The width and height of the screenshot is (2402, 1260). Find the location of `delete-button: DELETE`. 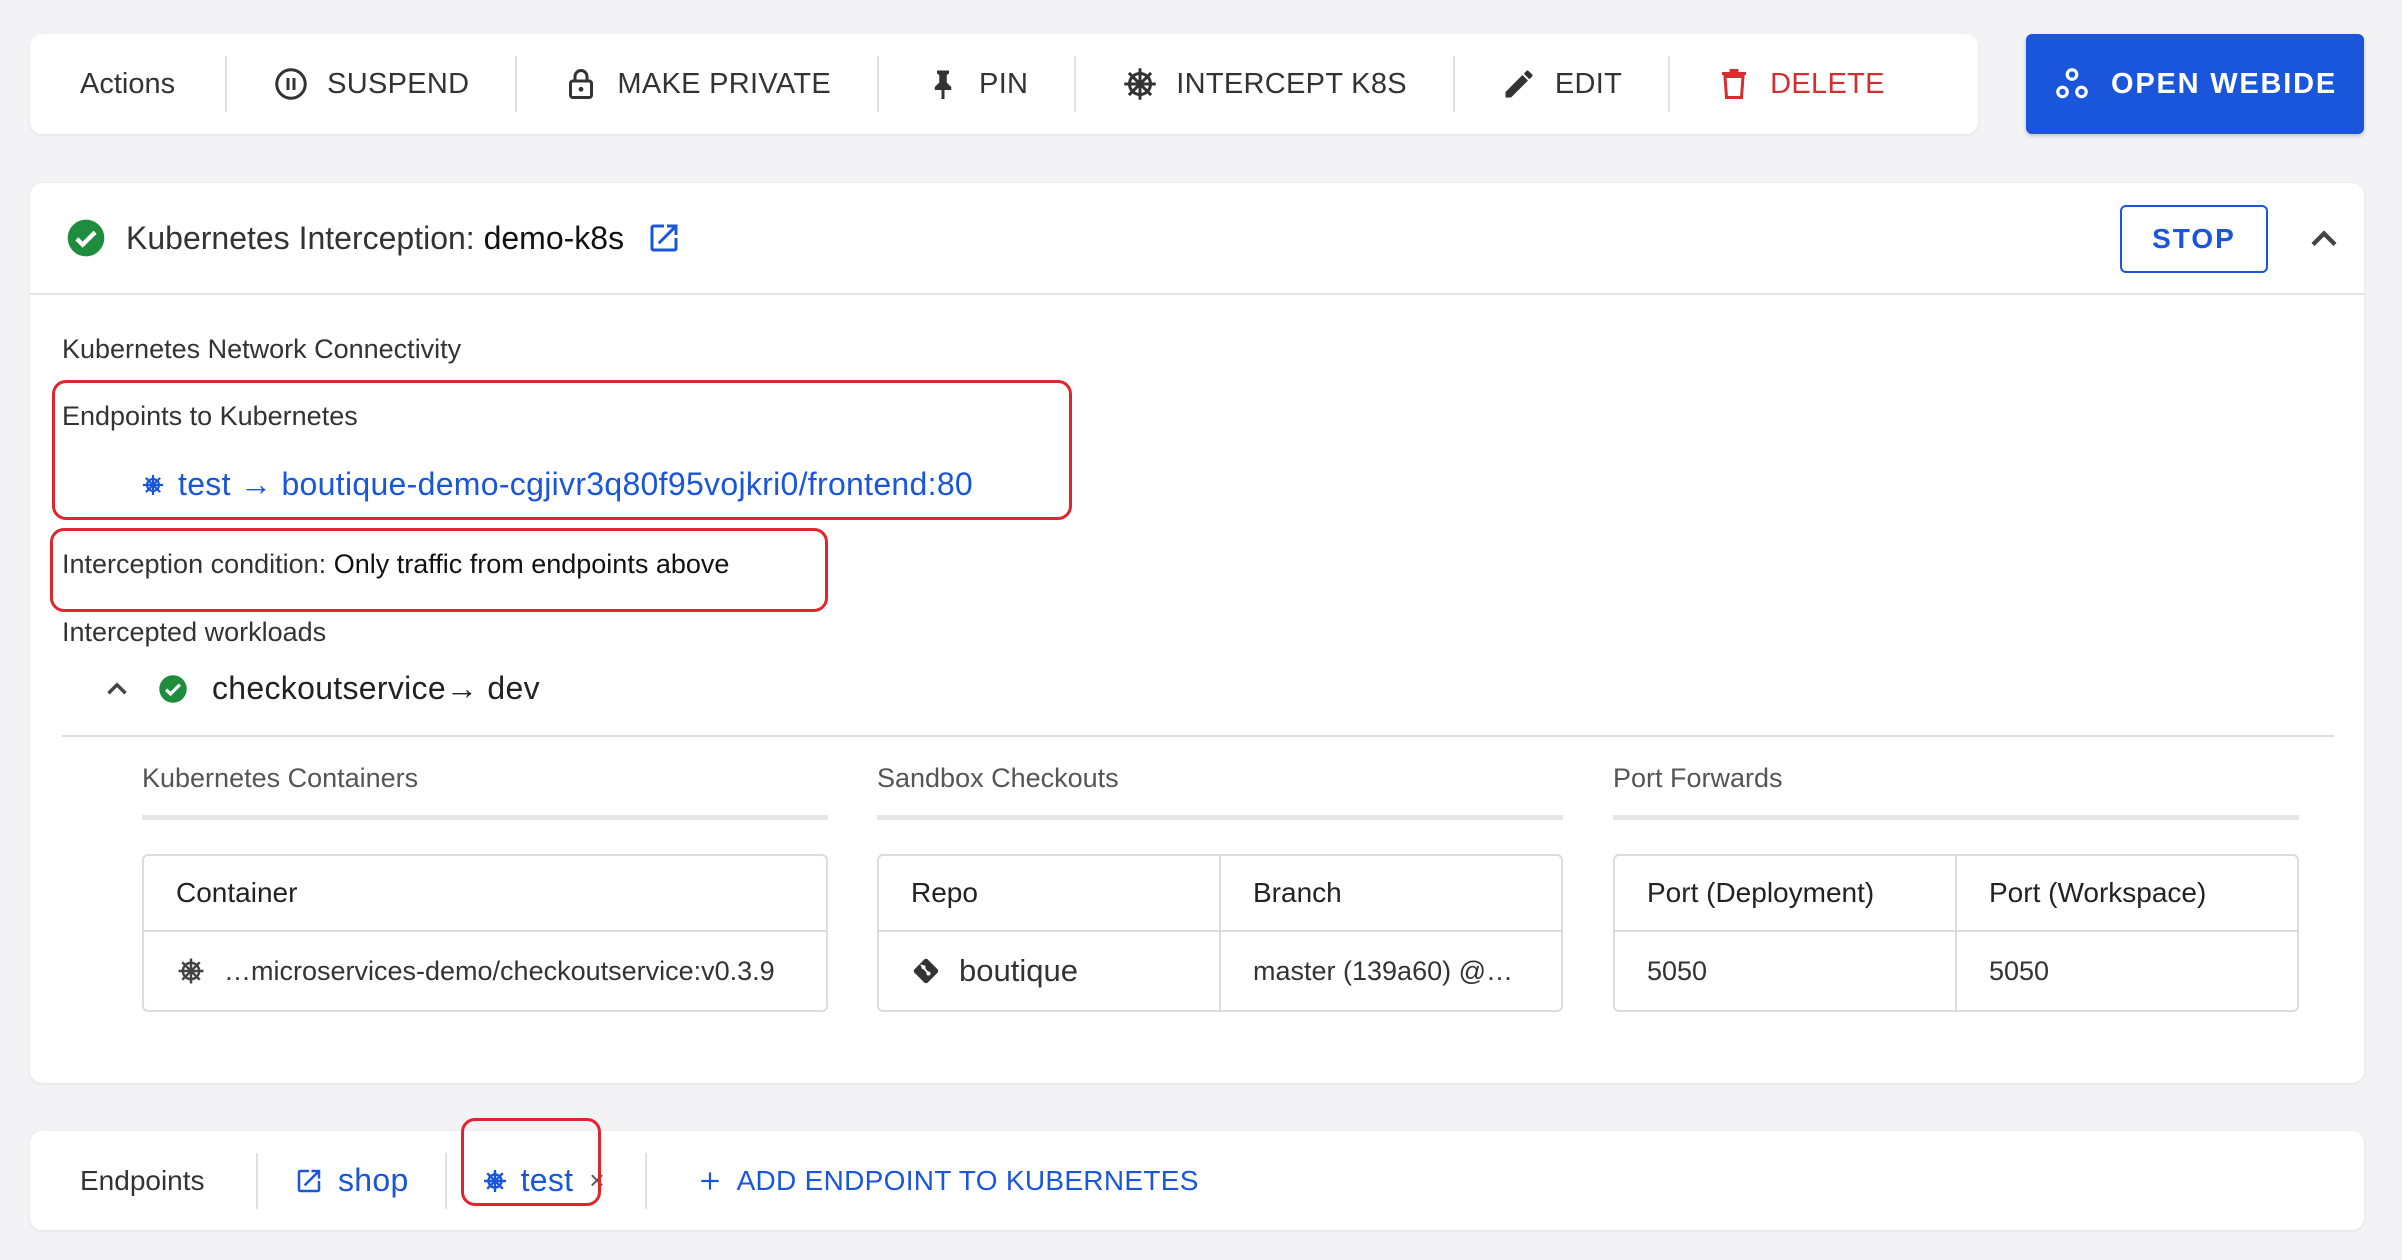

delete-button: DELETE is located at coordinates (1800, 84).